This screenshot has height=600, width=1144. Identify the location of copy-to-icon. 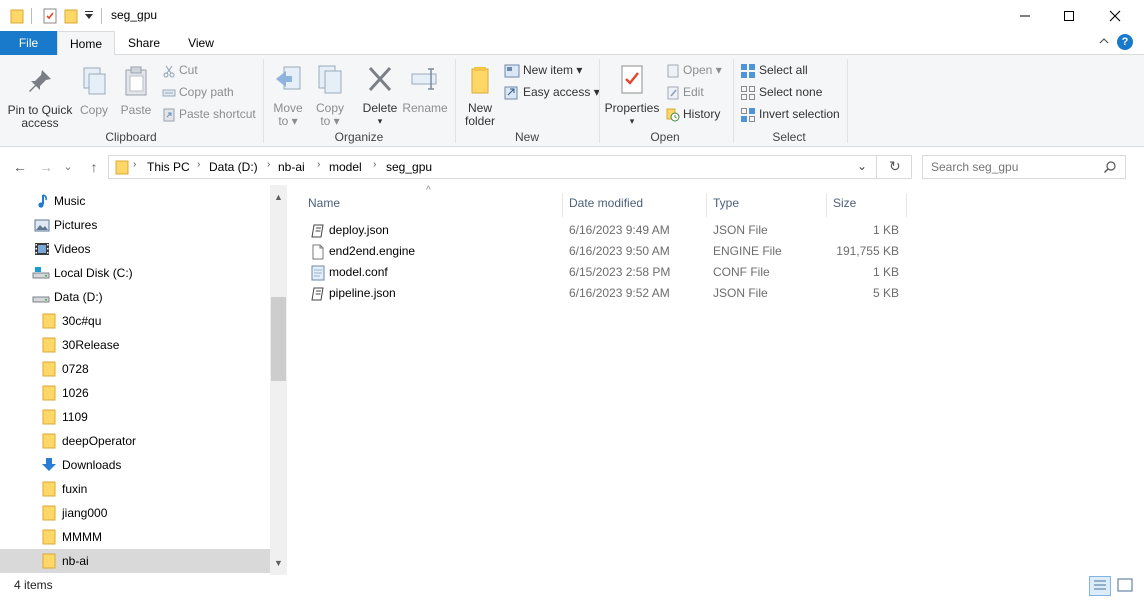
(330, 79).